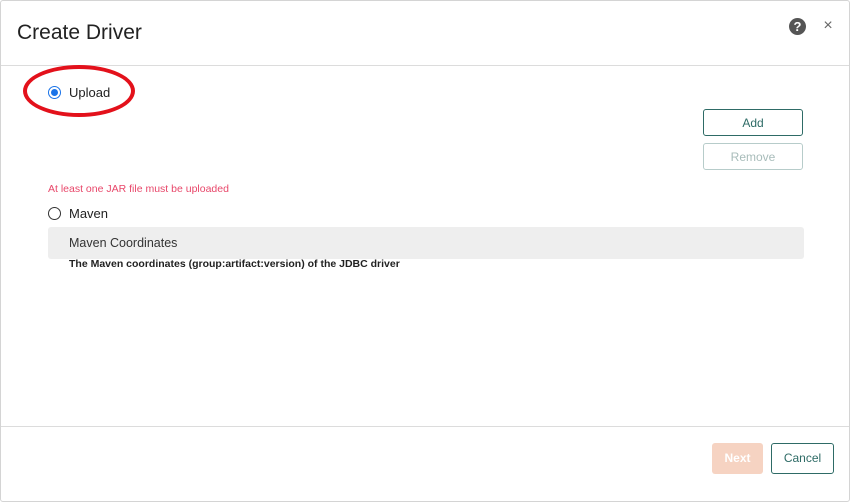 The width and height of the screenshot is (850, 502). I want to click on dialog-header: Create Driver ? ×, so click(425, 33).